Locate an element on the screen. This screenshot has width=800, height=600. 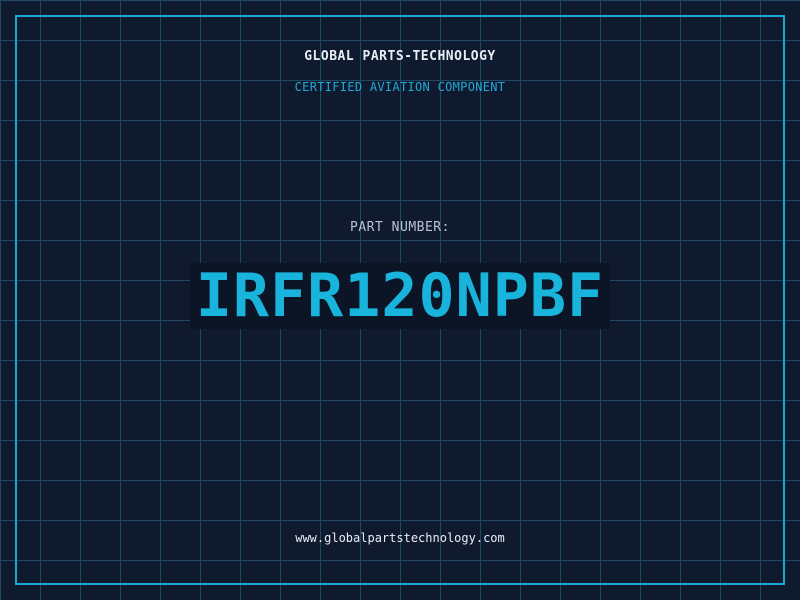
tagline: CERTIFIED AVIATION COMPONENT is located at coordinates (400, 87).